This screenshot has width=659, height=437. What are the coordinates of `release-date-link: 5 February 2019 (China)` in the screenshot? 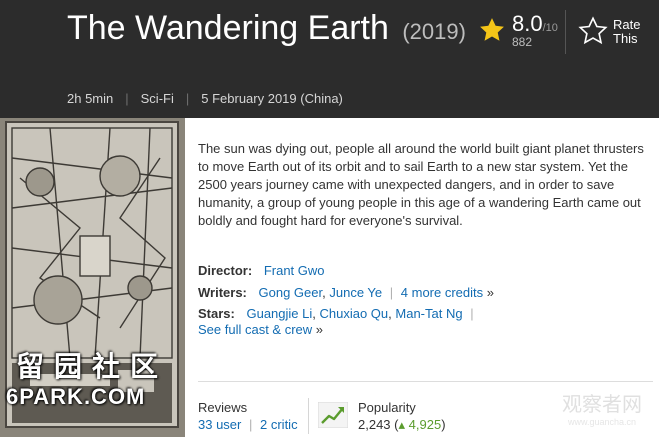 It's located at (272, 98).